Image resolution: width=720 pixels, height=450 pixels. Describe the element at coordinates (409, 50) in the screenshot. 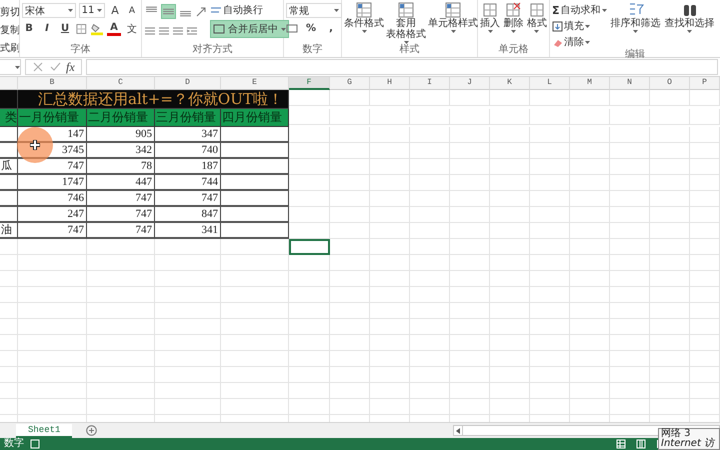

I see `group-label: 样式` at that location.